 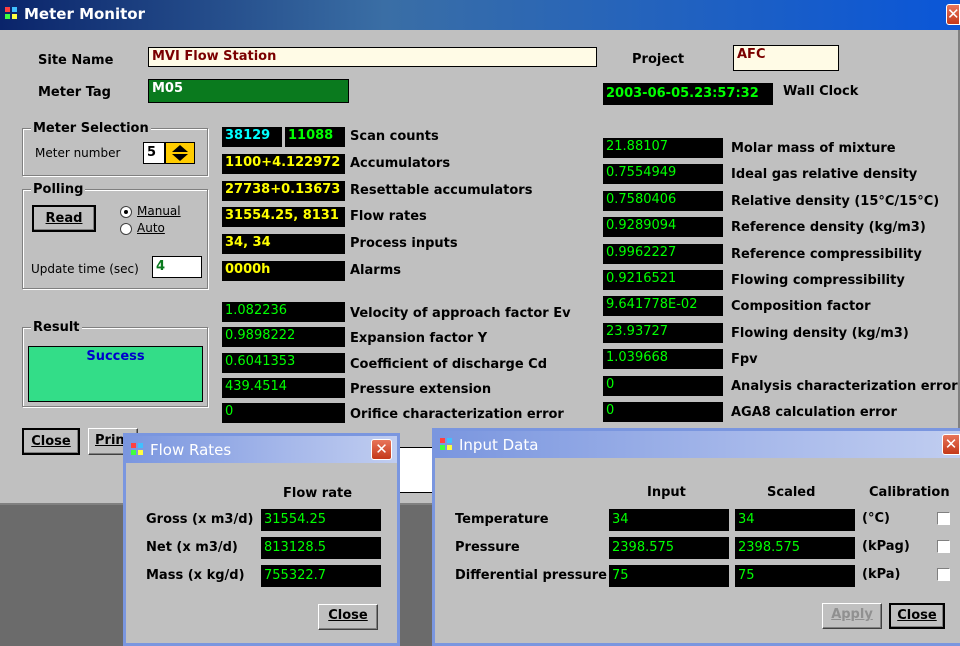 What do you see at coordinates (795, 576) in the screenshot?
I see `scaled-value: 75` at bounding box center [795, 576].